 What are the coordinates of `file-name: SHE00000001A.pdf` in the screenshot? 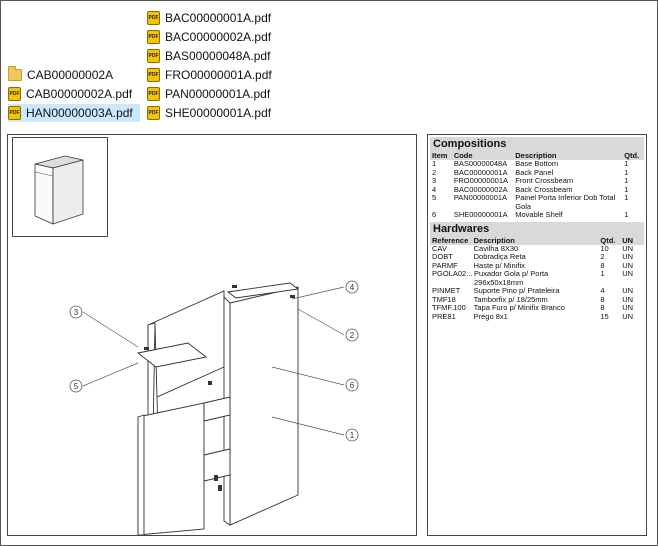 It's located at (218, 113).